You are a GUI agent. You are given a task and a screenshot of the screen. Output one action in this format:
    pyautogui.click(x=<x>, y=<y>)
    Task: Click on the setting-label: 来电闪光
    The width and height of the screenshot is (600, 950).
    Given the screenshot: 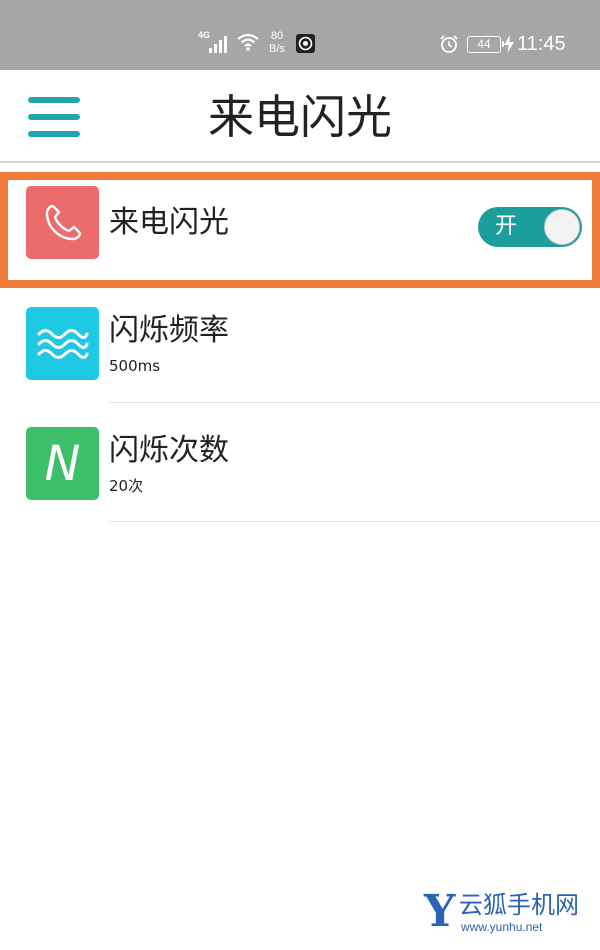 What is the action you would take?
    pyautogui.click(x=169, y=222)
    